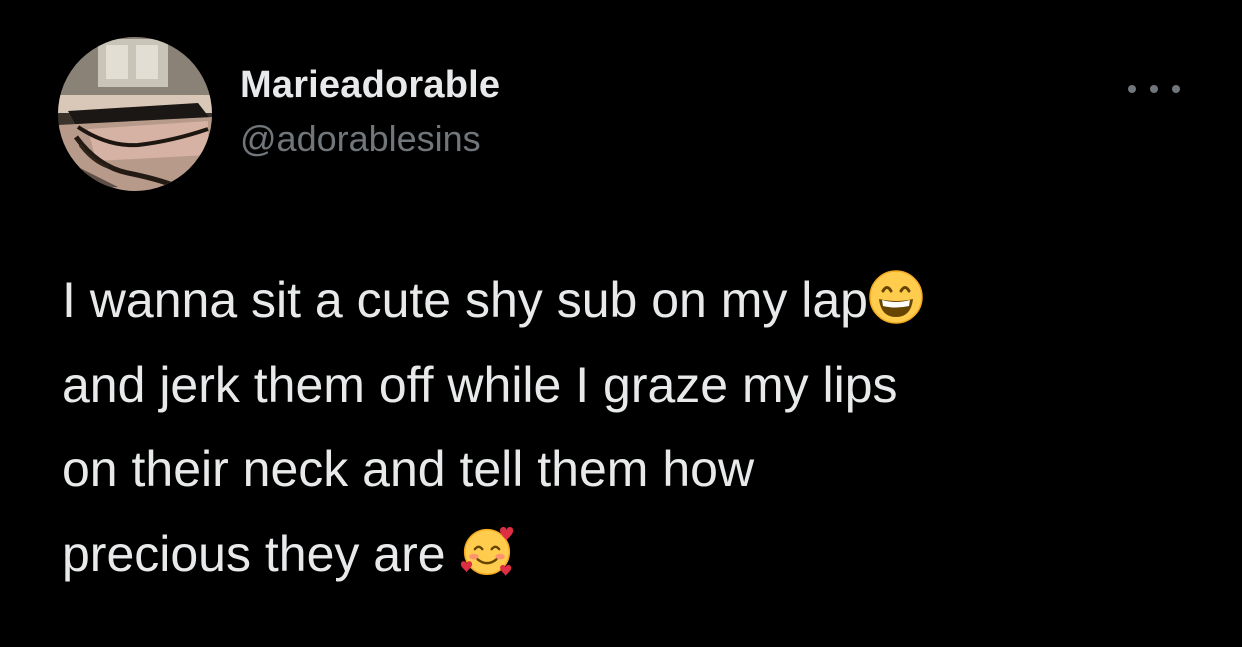 This screenshot has height=647, width=1242. Describe the element at coordinates (896, 297) in the screenshot. I see `grinning-face-emoji-icon` at that location.